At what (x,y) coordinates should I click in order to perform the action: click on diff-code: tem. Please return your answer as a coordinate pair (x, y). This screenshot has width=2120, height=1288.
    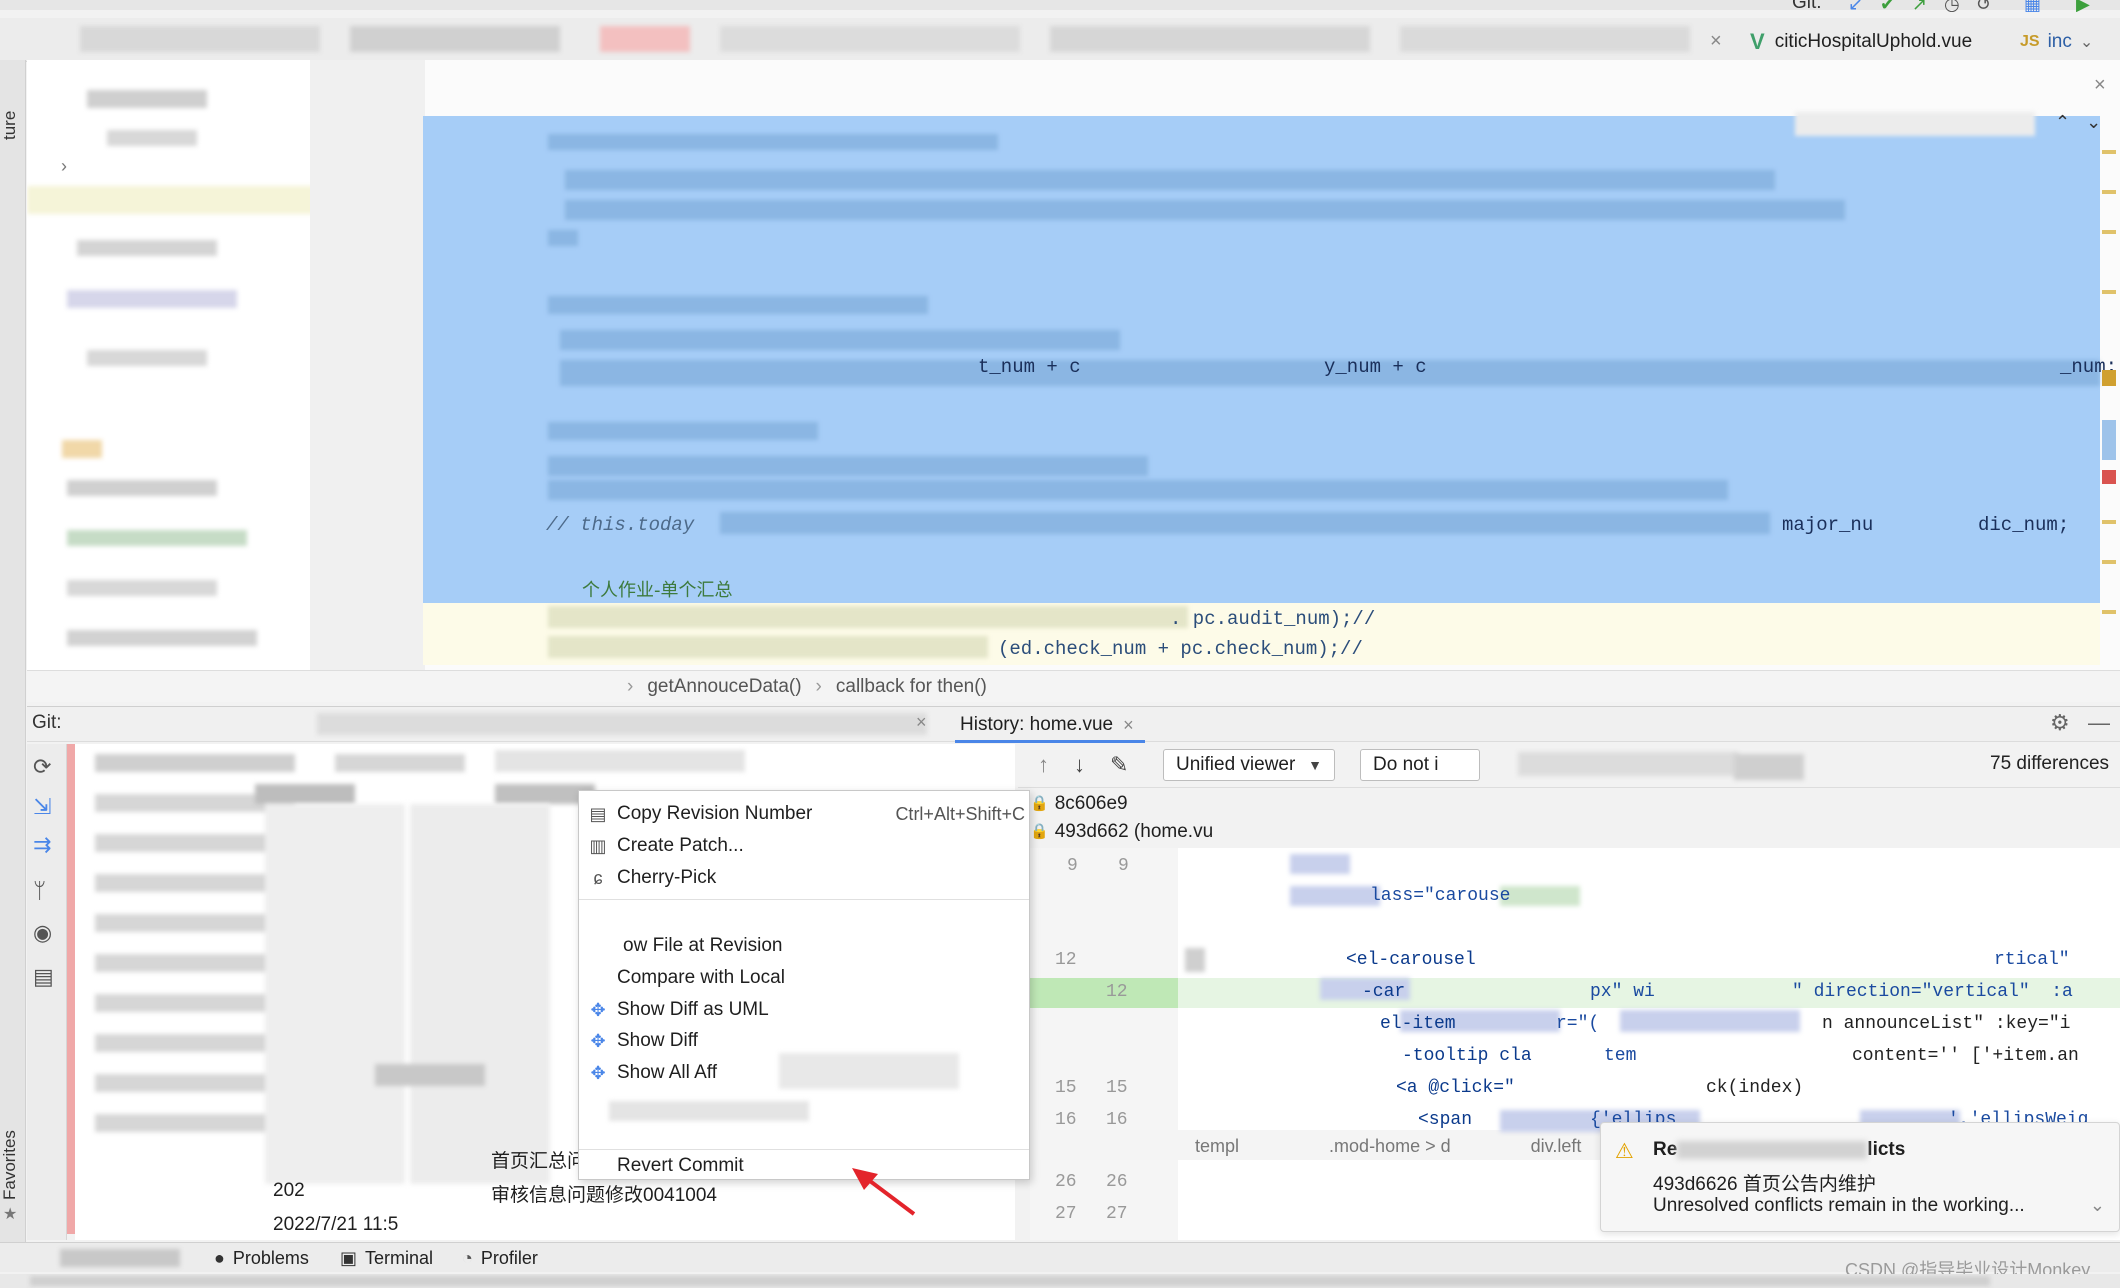
    Looking at the image, I should click on (1620, 1056).